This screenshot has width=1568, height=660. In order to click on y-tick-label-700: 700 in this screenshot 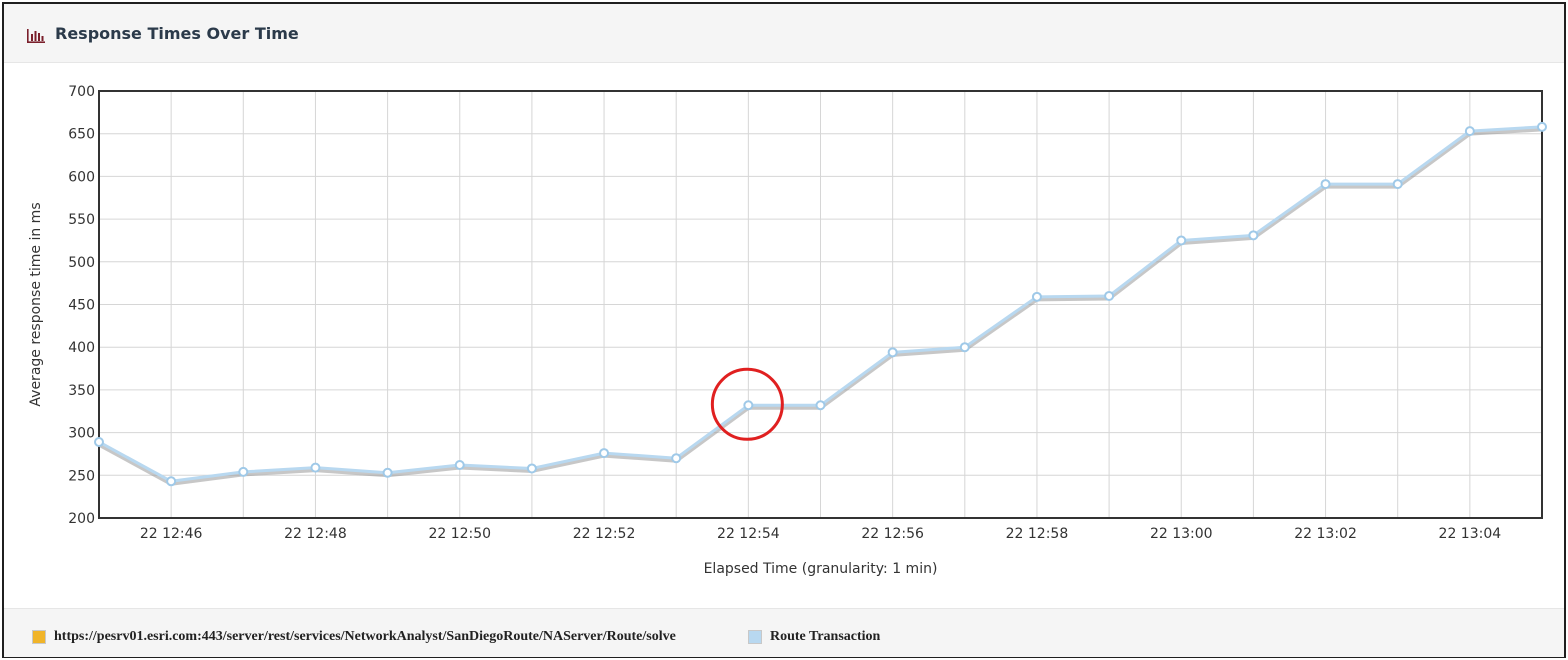, I will do `click(81, 92)`.